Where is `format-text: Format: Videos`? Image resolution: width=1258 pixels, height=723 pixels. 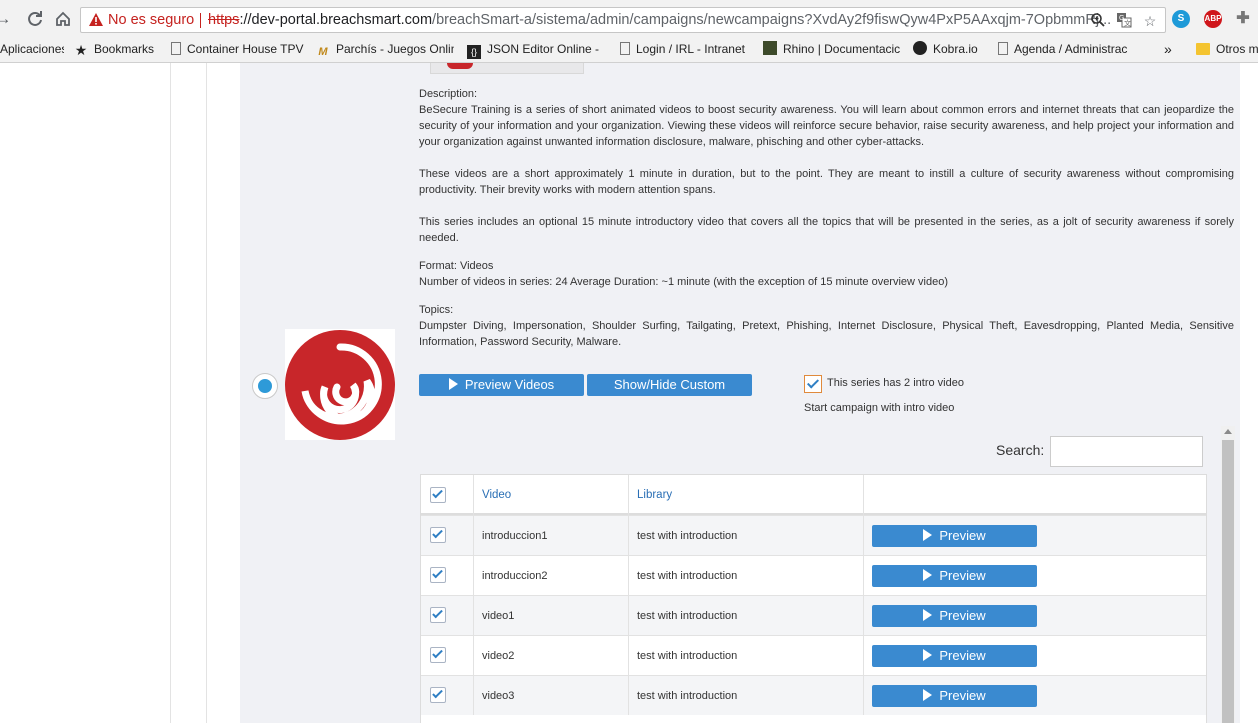
format-text: Format: Videos is located at coordinates (456, 266).